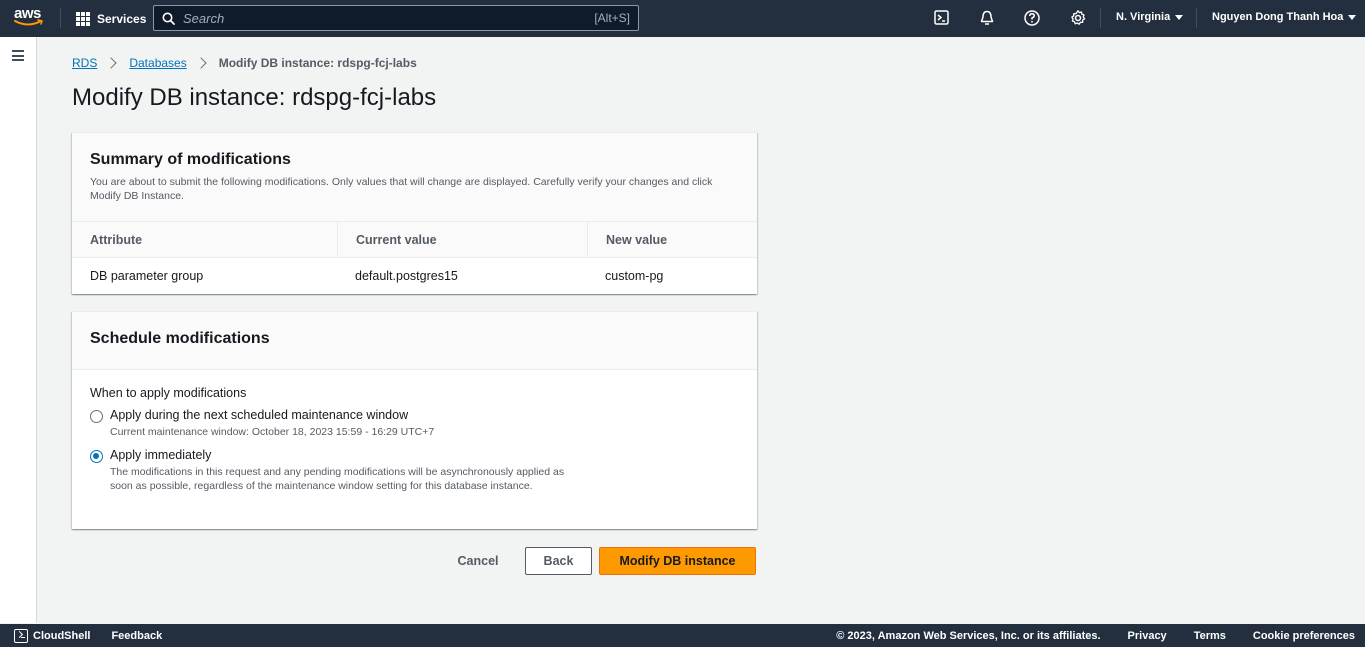 This screenshot has width=1365, height=647. What do you see at coordinates (147, 276) in the screenshot?
I see `cell-attribute: DB parameter group` at bounding box center [147, 276].